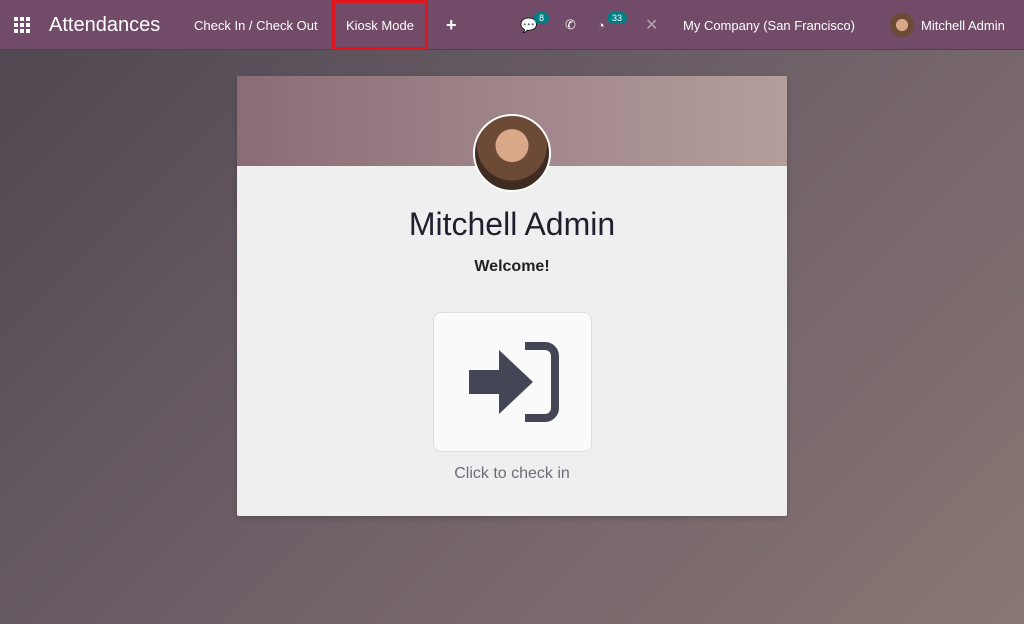 This screenshot has height=624, width=1024. I want to click on sign-in-icon, so click(513, 382).